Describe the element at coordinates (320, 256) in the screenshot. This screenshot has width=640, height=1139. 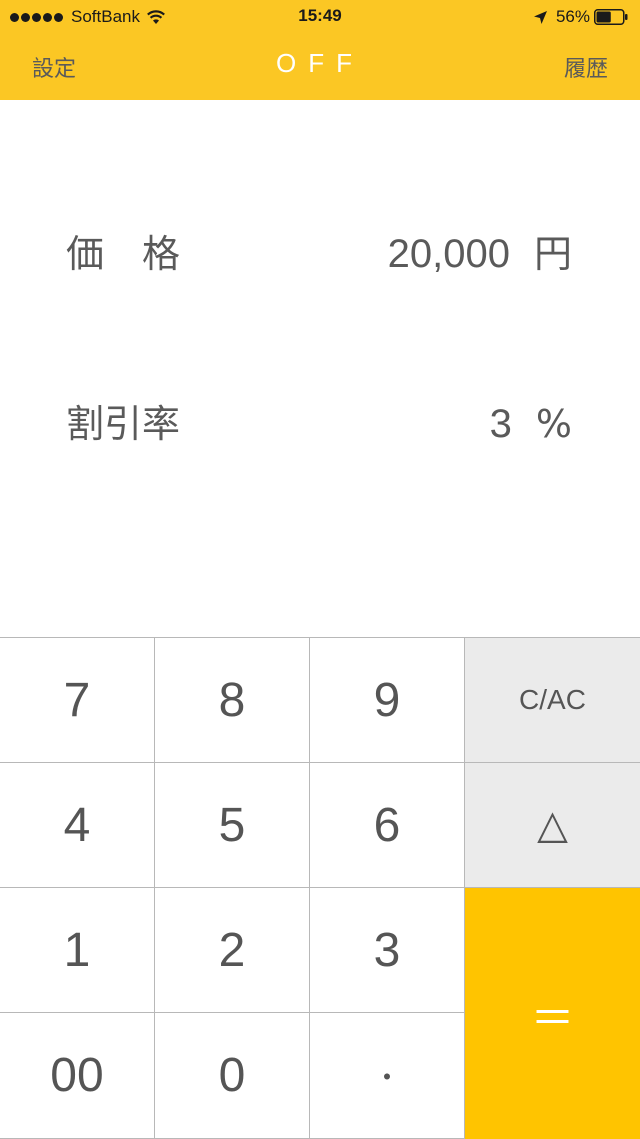
I see `price-row: 価 格 20,000 円` at that location.